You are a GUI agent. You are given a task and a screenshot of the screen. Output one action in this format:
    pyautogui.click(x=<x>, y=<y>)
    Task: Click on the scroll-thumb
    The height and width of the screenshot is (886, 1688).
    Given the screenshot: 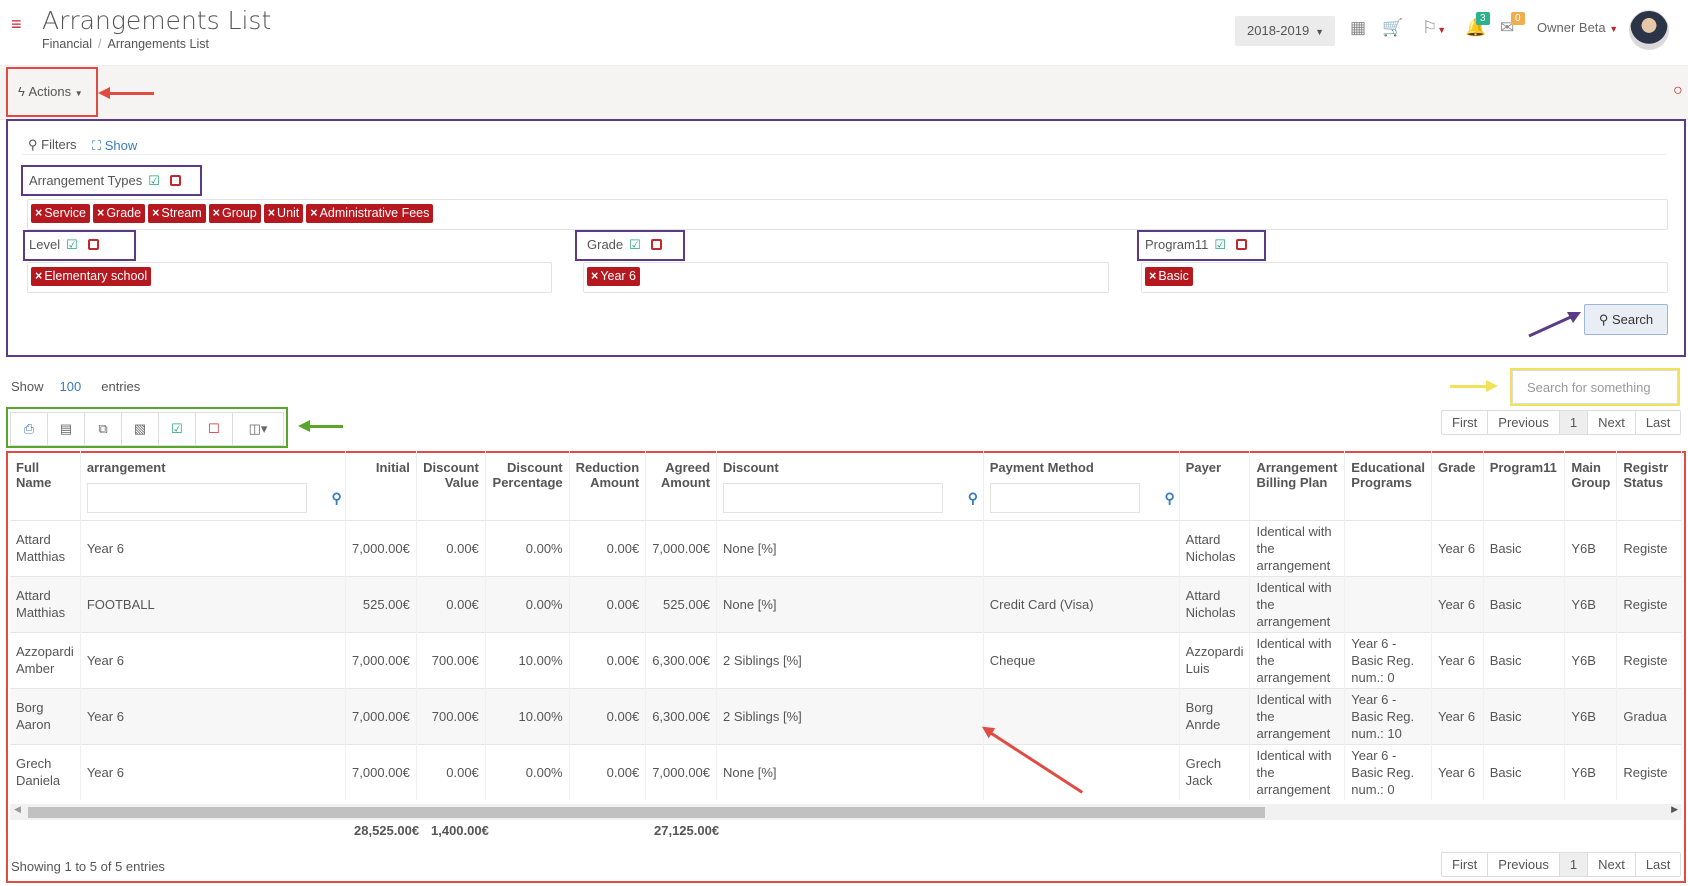 What is the action you would take?
    pyautogui.click(x=646, y=812)
    